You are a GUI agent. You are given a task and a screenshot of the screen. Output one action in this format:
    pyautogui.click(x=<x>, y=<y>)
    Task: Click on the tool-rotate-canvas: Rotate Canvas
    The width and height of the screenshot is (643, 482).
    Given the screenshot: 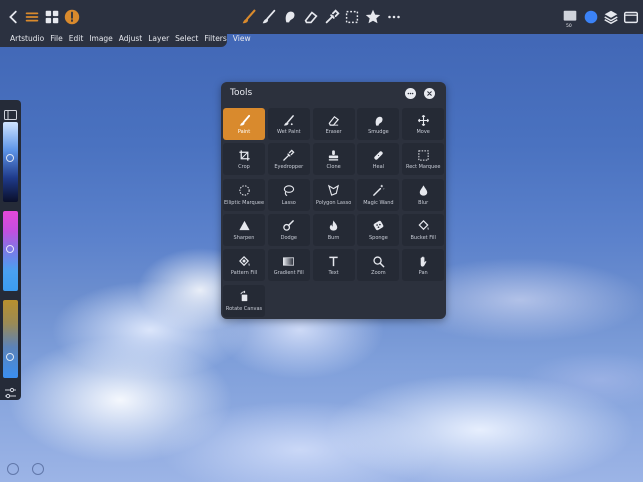 What is the action you would take?
    pyautogui.click(x=244, y=300)
    